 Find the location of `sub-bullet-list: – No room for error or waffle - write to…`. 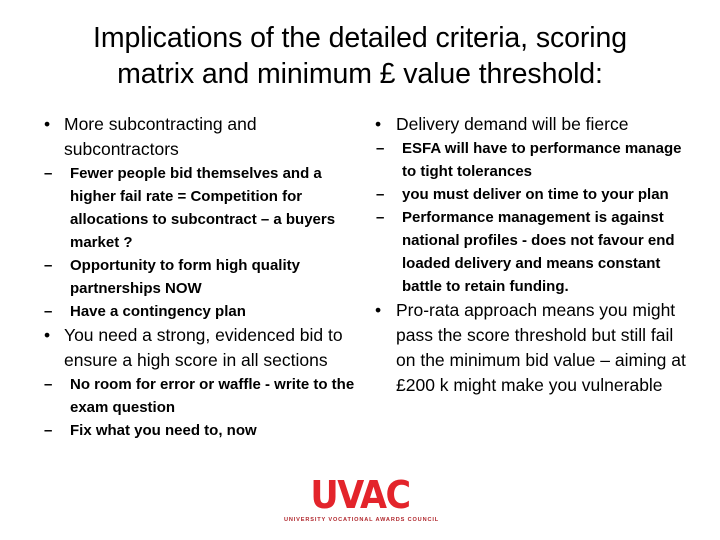

sub-bullet-list: – No room for error or waffle - write to… is located at coordinates (201, 407).